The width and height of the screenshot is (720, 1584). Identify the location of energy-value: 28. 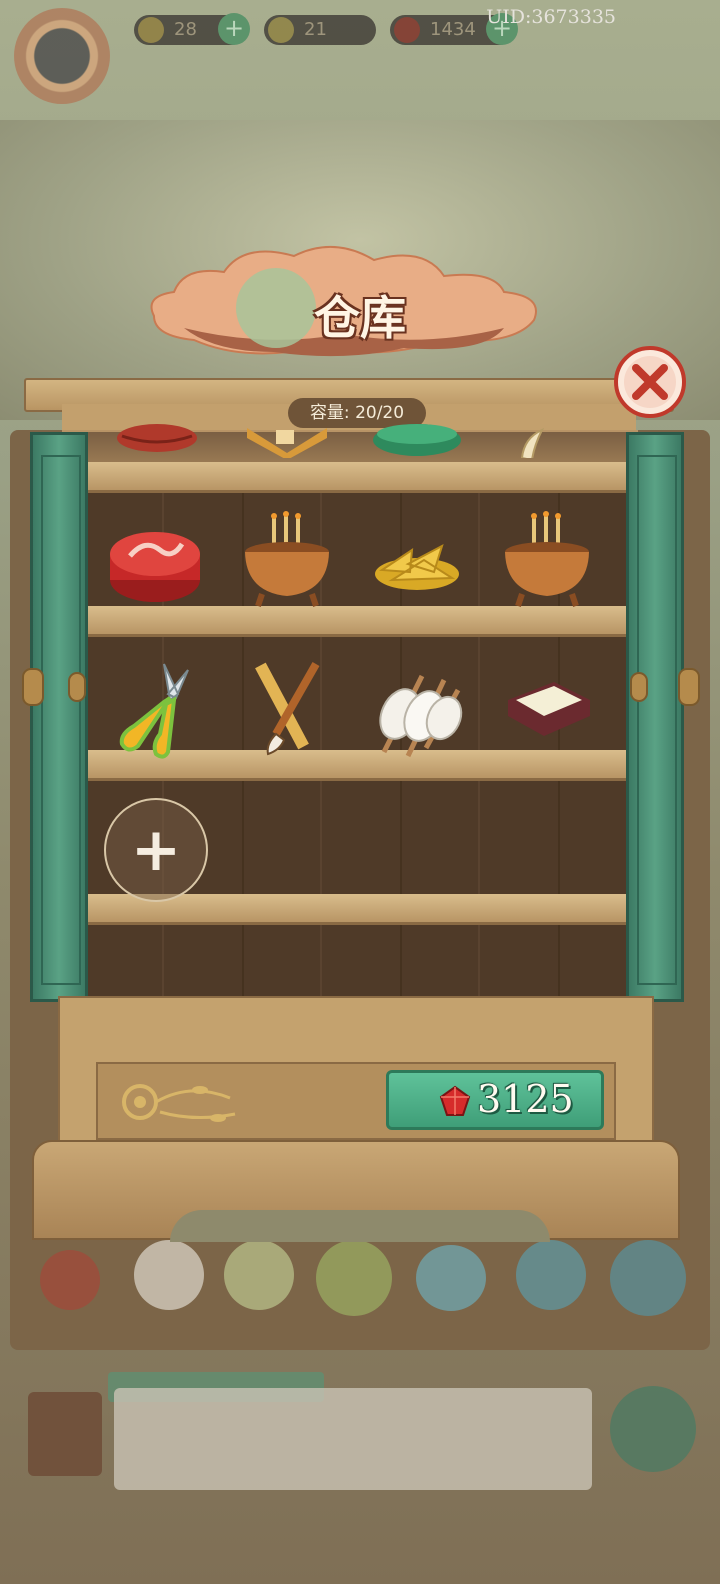
(185, 29).